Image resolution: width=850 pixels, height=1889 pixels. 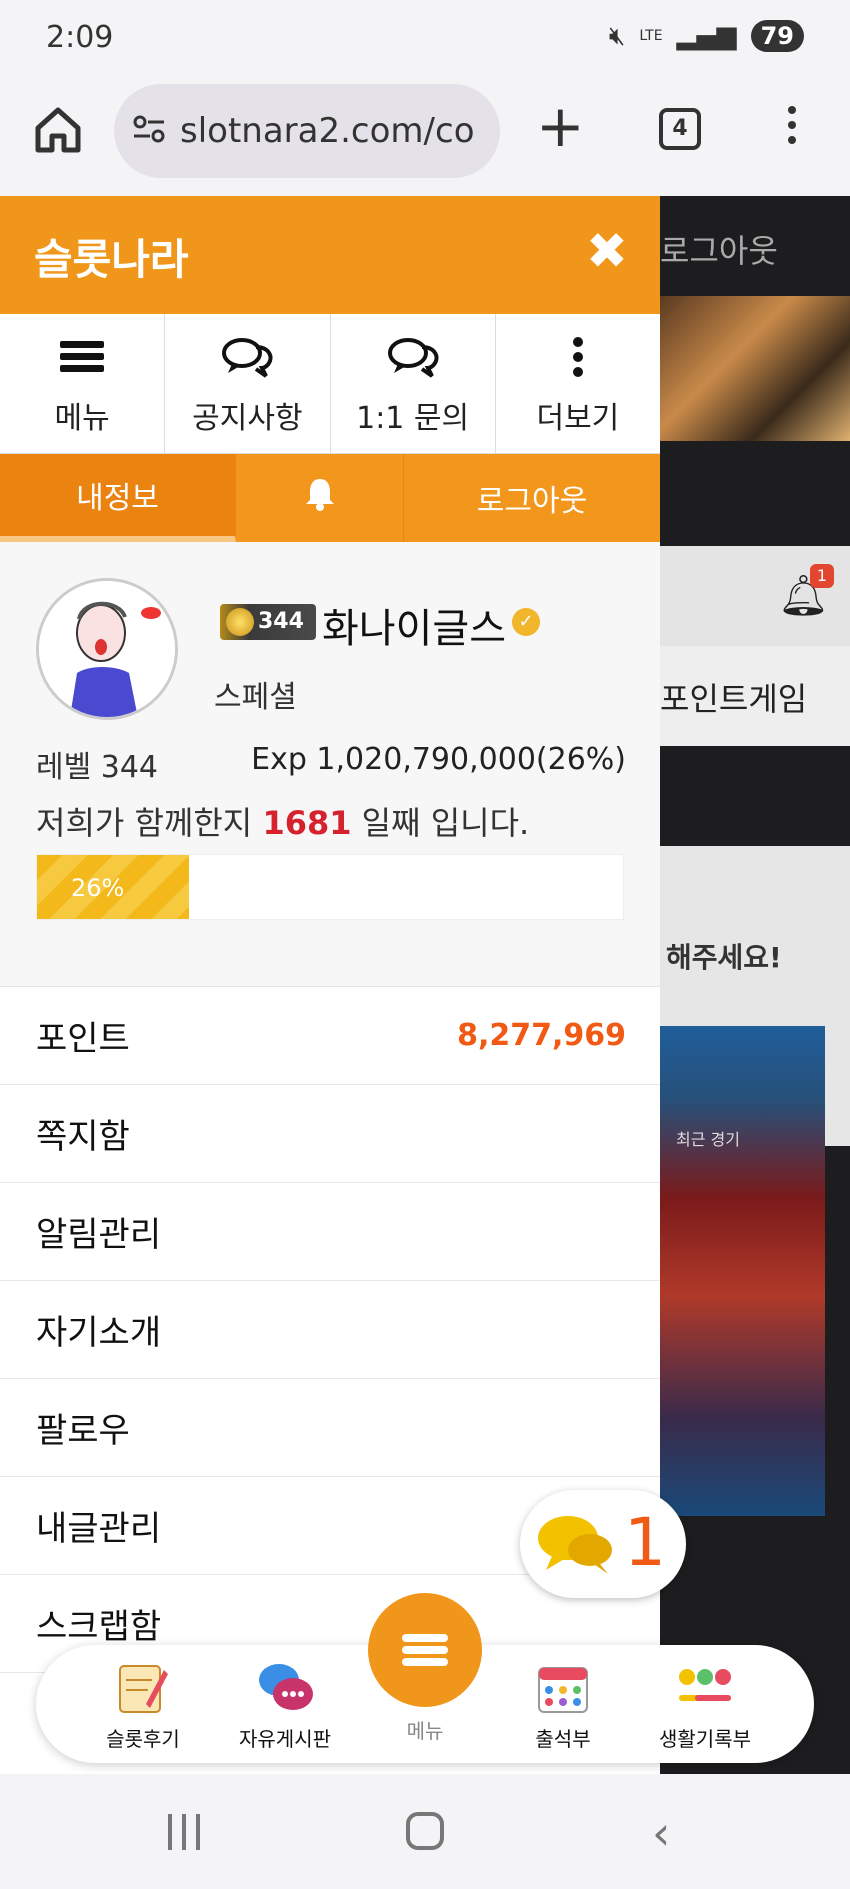 I want to click on quick-menu-label: 메뉴, so click(x=82, y=418).